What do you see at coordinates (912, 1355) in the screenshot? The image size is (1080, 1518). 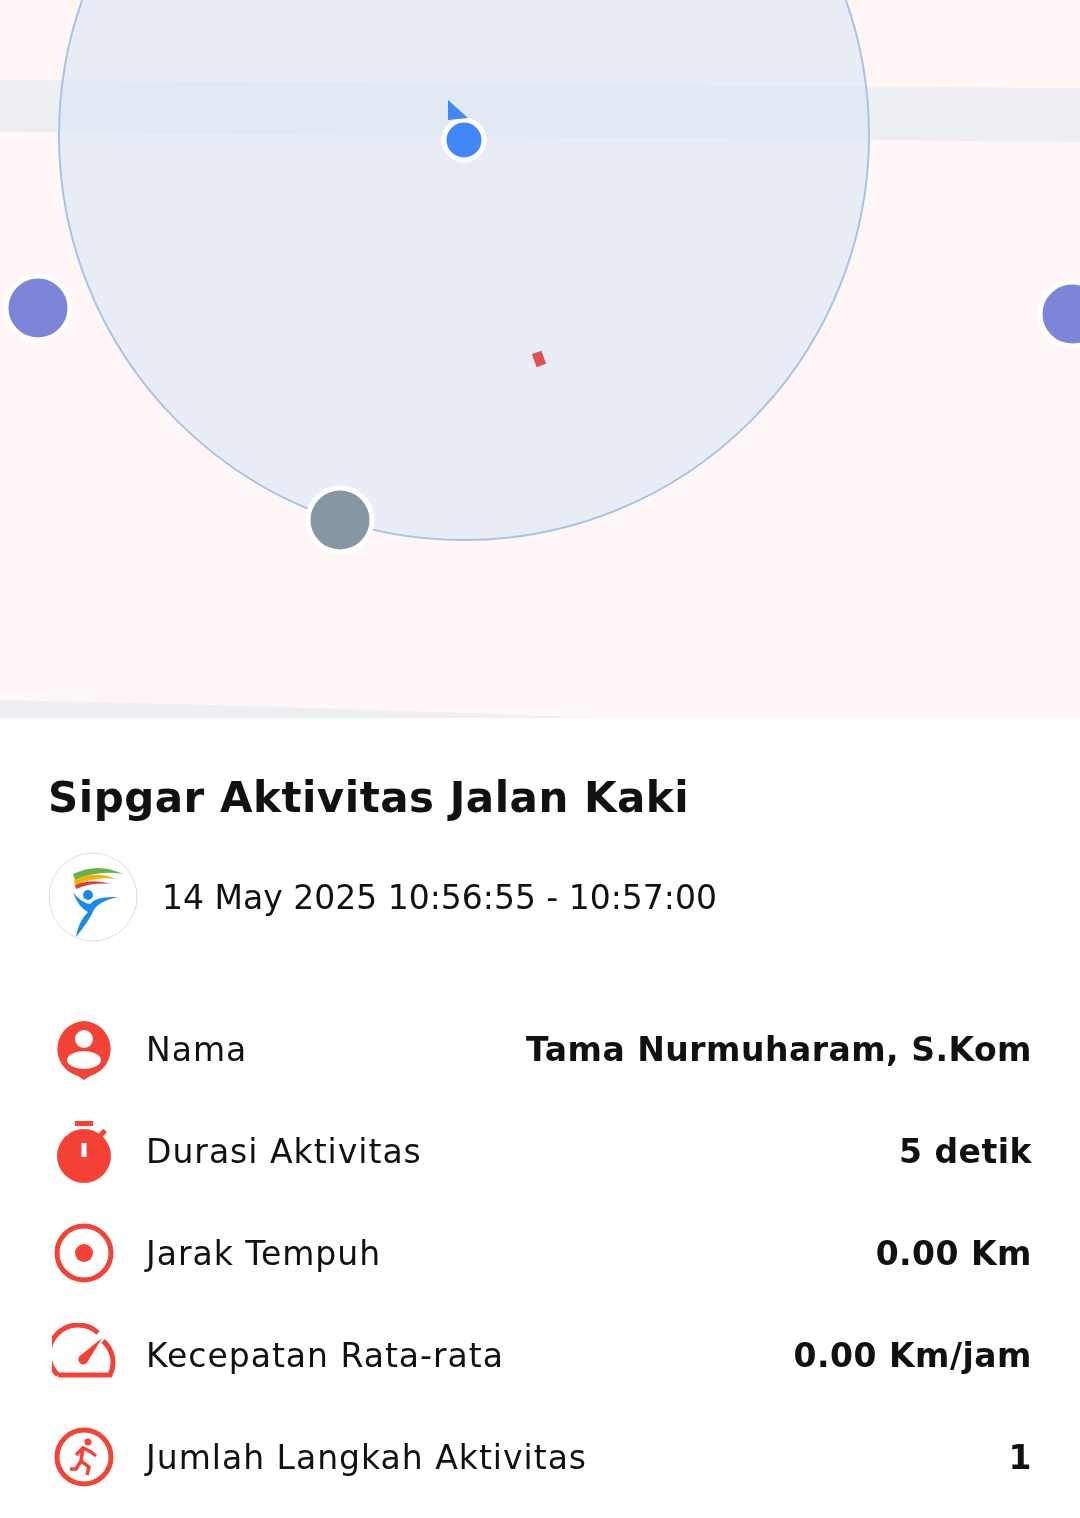 I see `stat-value: 0.00 Km/jam` at bounding box center [912, 1355].